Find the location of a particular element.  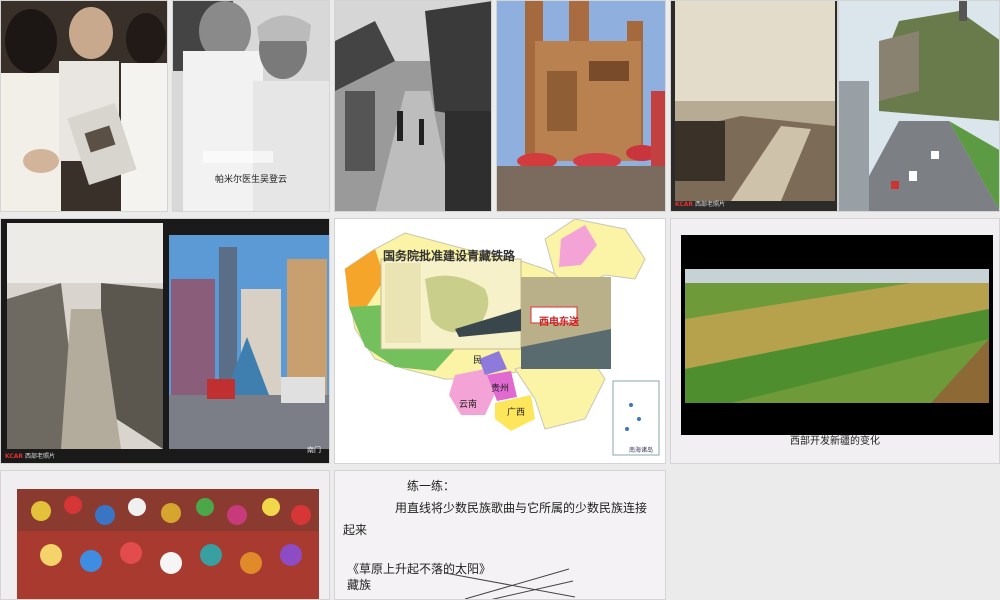

slide-thumbnail-7: KCAR 西部老照片 南门 is located at coordinates (165, 341).